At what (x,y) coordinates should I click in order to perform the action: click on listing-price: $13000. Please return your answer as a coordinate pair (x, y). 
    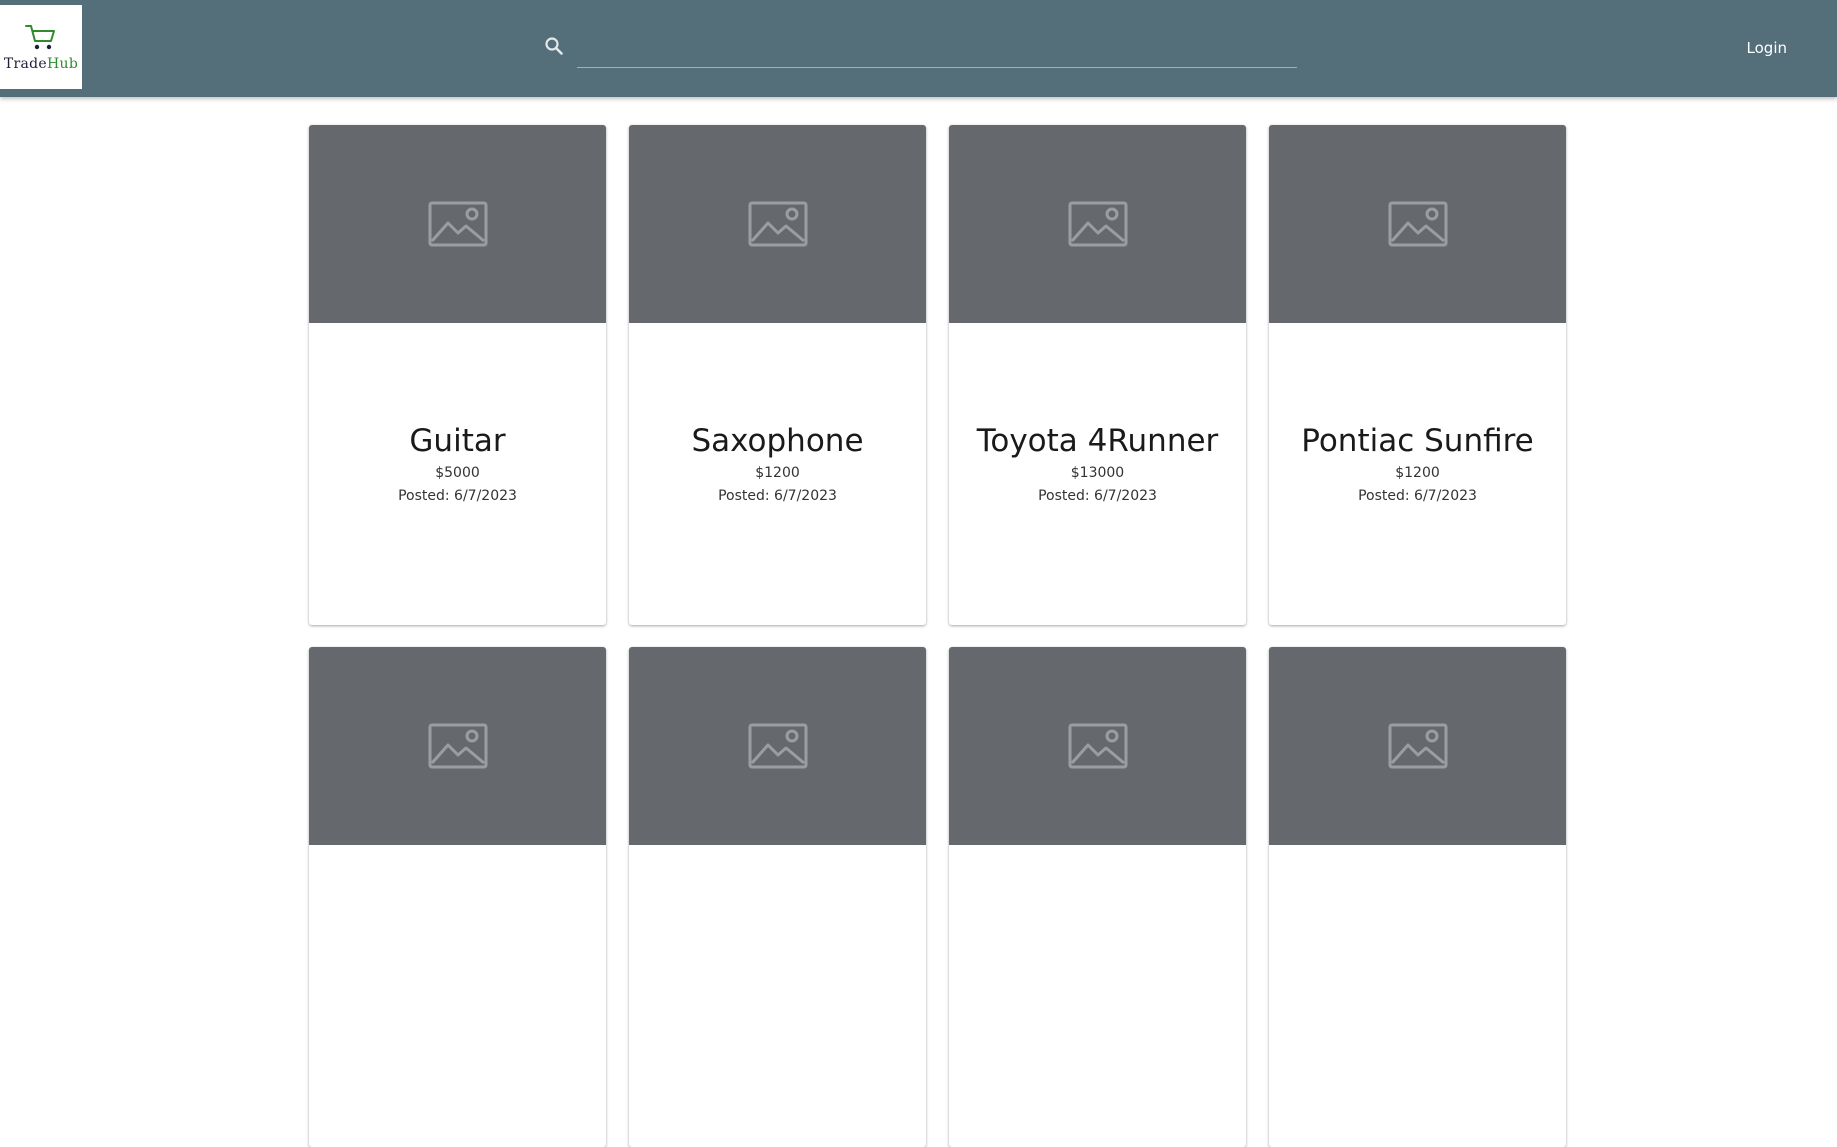
    Looking at the image, I should click on (1097, 473).